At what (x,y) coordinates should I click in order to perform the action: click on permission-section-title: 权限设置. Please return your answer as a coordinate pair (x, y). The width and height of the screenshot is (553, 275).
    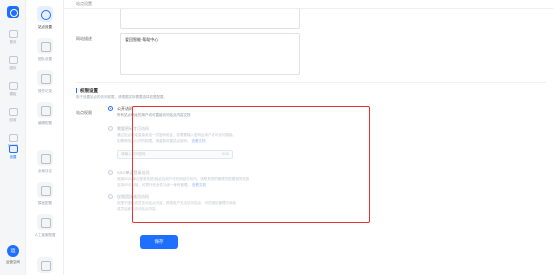
    Looking at the image, I should click on (87, 90).